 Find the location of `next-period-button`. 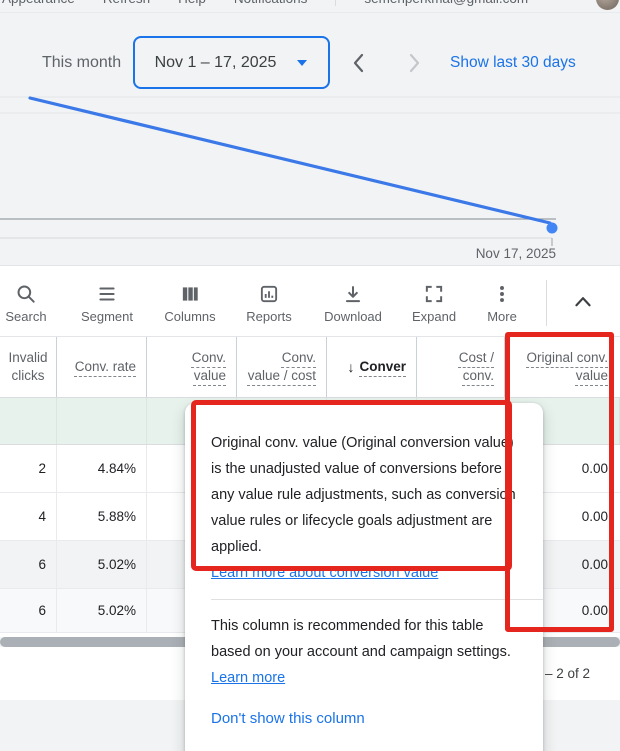

next-period-button is located at coordinates (413, 63).